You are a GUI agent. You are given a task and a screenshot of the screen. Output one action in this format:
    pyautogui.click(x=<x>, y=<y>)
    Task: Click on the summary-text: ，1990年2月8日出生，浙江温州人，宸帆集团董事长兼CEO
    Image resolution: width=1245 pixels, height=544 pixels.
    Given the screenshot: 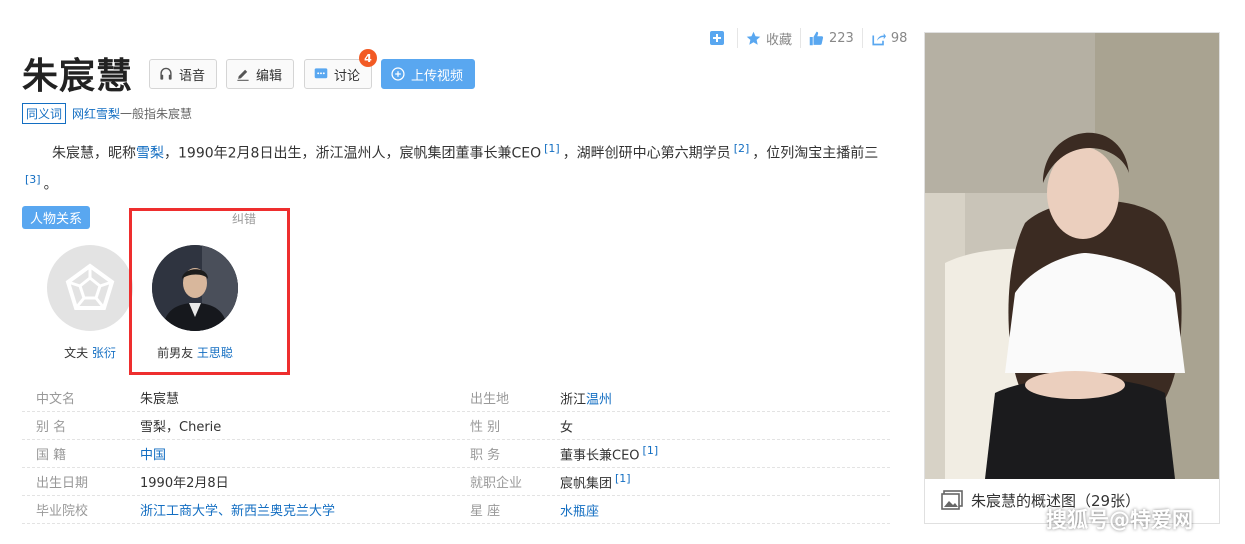 What is the action you would take?
    pyautogui.click(x=353, y=153)
    